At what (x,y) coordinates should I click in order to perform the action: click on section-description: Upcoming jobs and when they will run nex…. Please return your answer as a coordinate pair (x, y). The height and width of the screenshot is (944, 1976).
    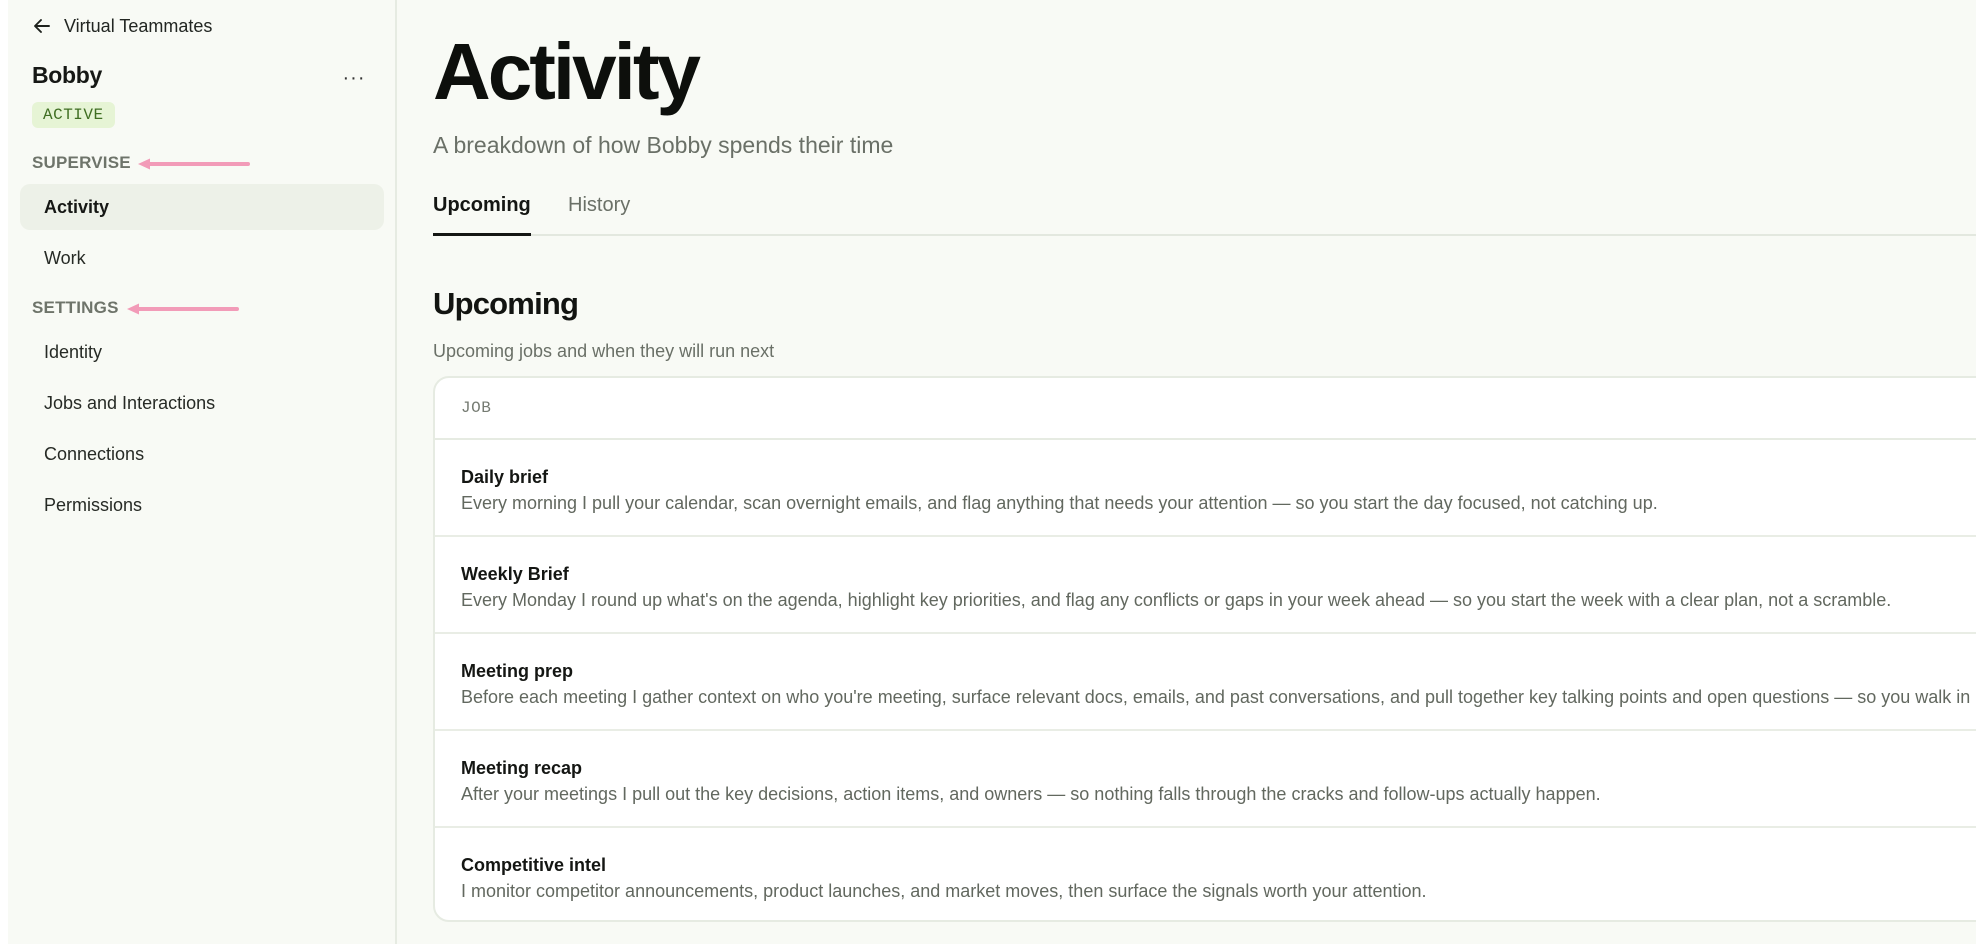
    Looking at the image, I should click on (604, 351).